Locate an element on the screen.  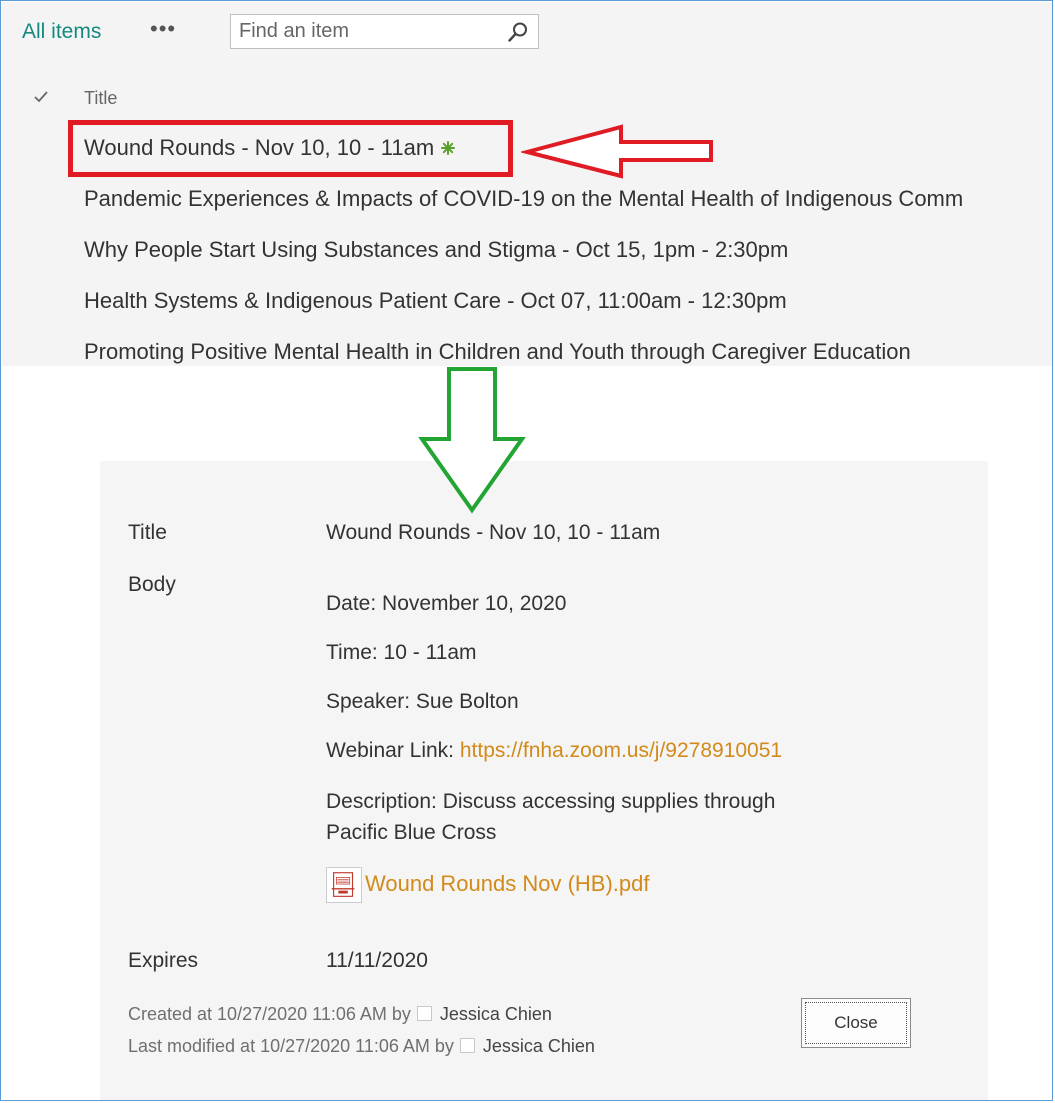
webinar-link: https://fnha.zoom.us/j/9278910051 is located at coordinates (621, 750).